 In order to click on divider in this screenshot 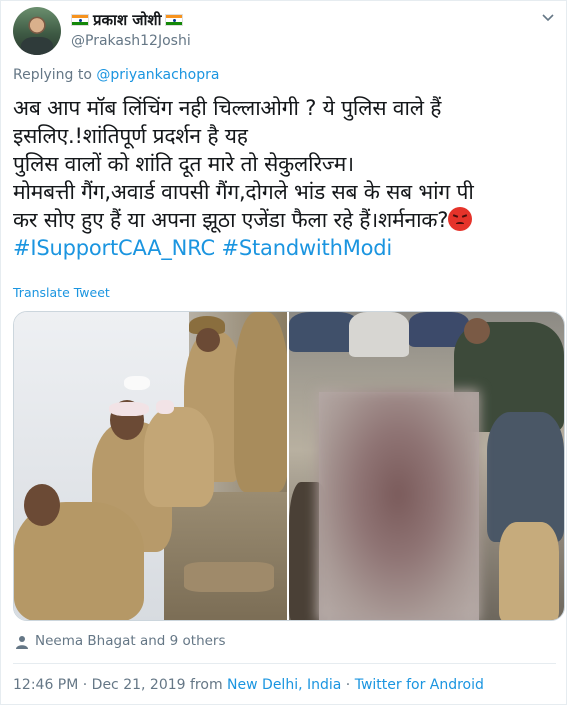, I will do `click(284, 663)`.